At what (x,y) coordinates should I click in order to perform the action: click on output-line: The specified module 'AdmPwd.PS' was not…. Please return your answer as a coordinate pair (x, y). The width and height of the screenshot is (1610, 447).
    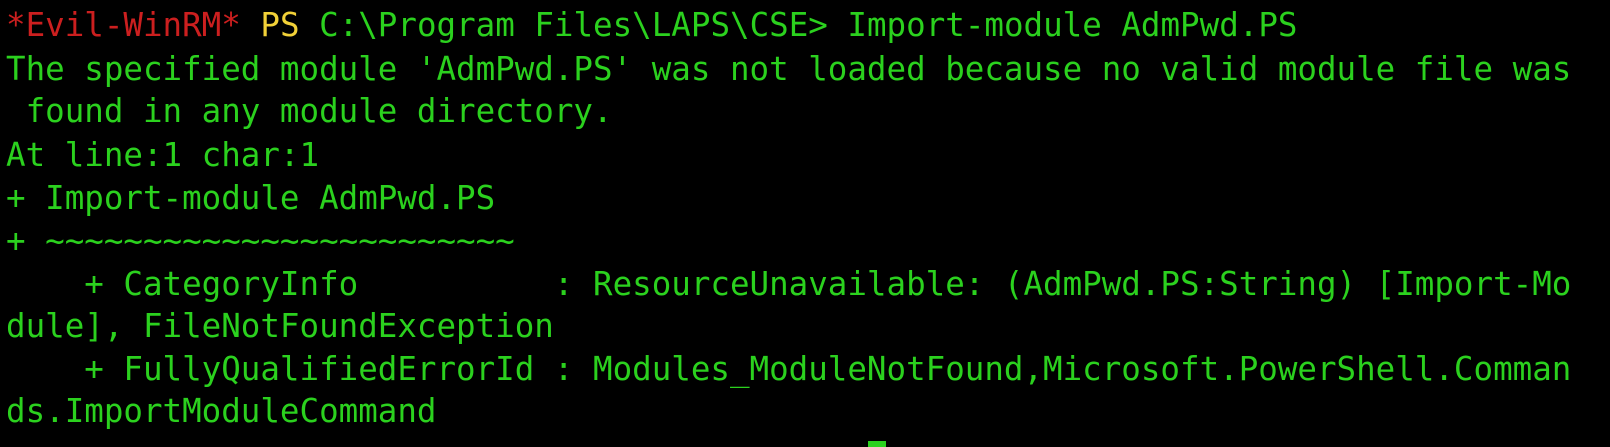
    Looking at the image, I should click on (789, 69).